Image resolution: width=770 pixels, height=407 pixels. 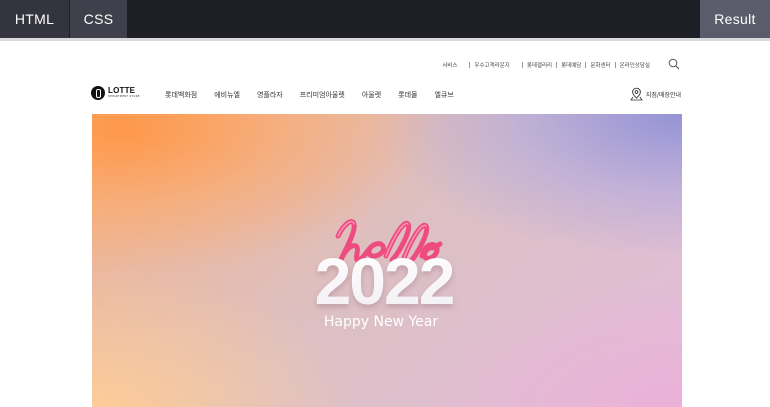 What do you see at coordinates (227, 95) in the screenshot?
I see `nav-item-avenuel: 에비뉴엘` at bounding box center [227, 95].